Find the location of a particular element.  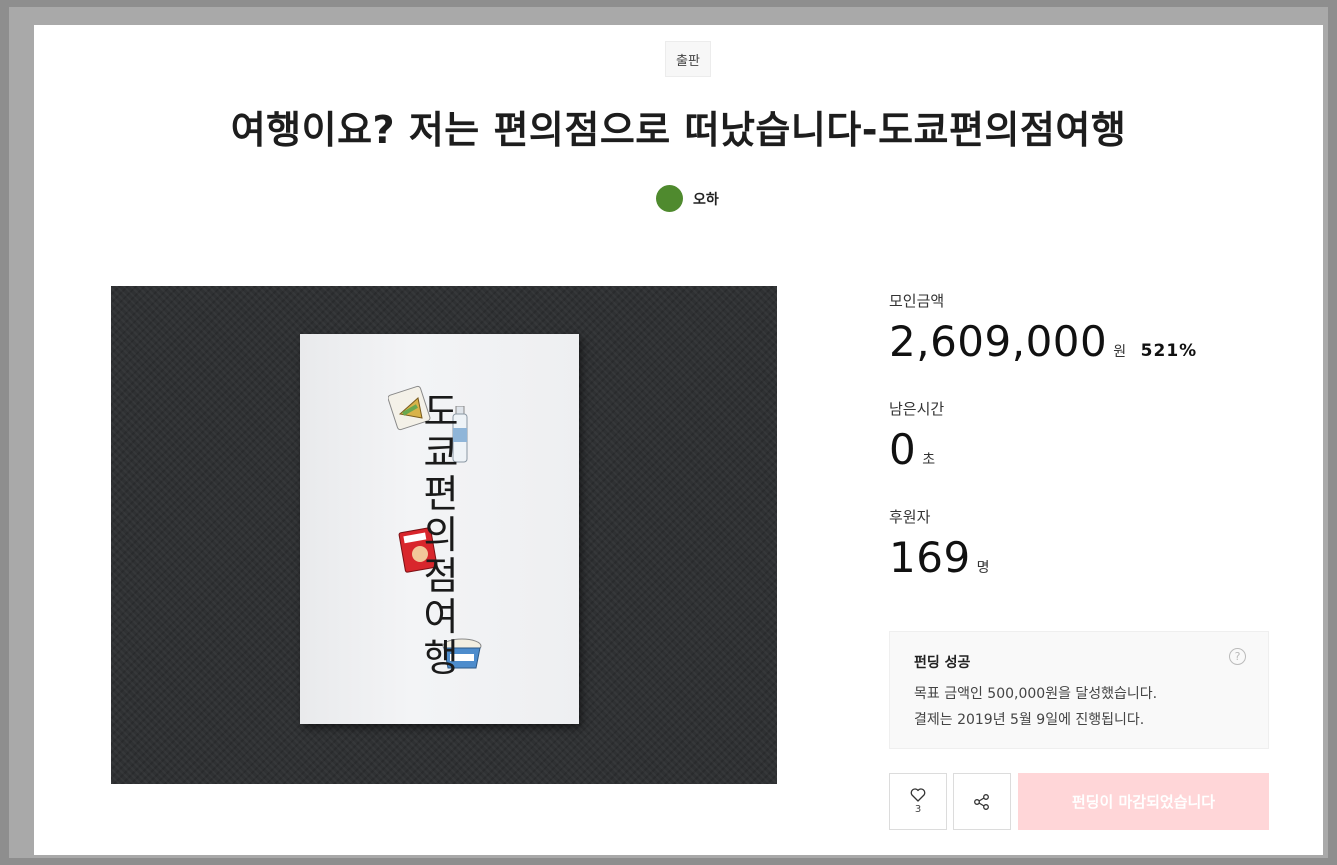

time-value-row: 0초 is located at coordinates (912, 449).